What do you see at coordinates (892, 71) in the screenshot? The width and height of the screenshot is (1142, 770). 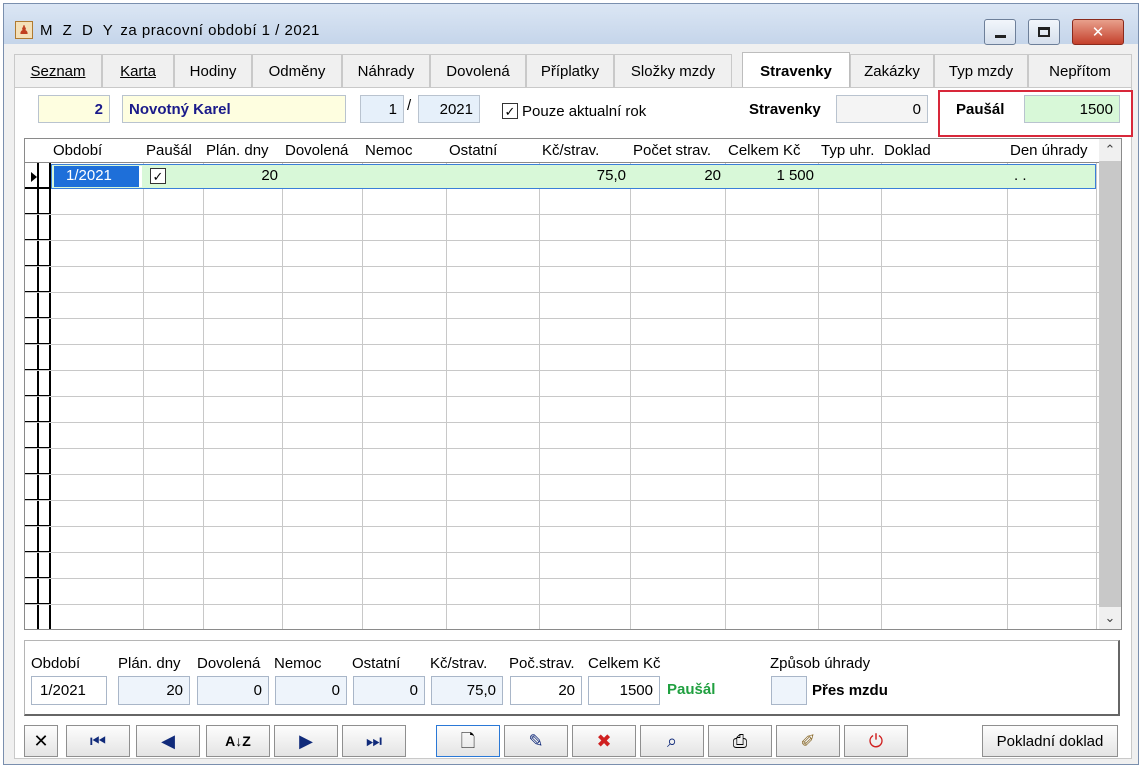 I see `tab-zakazky: Zakázky` at bounding box center [892, 71].